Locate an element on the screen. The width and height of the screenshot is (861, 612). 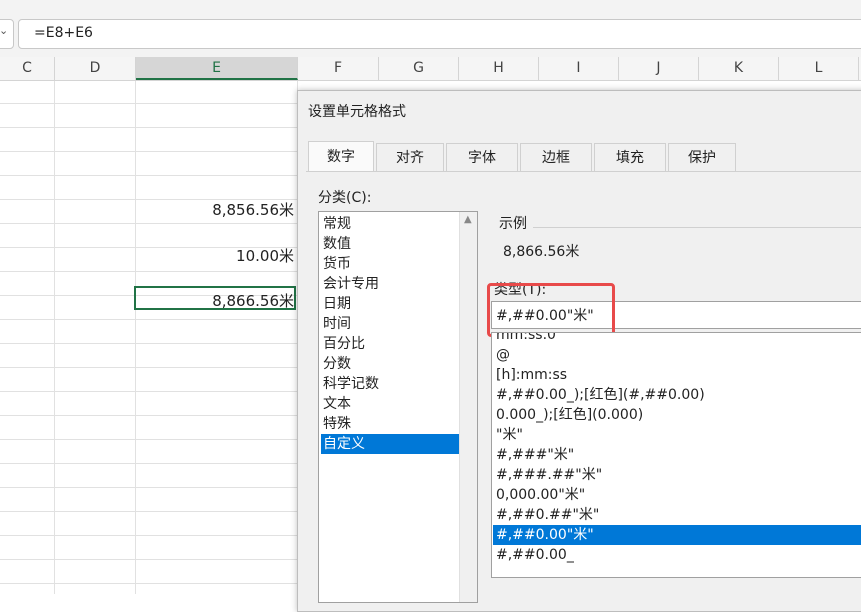
category-currency: 货币 is located at coordinates (390, 264).